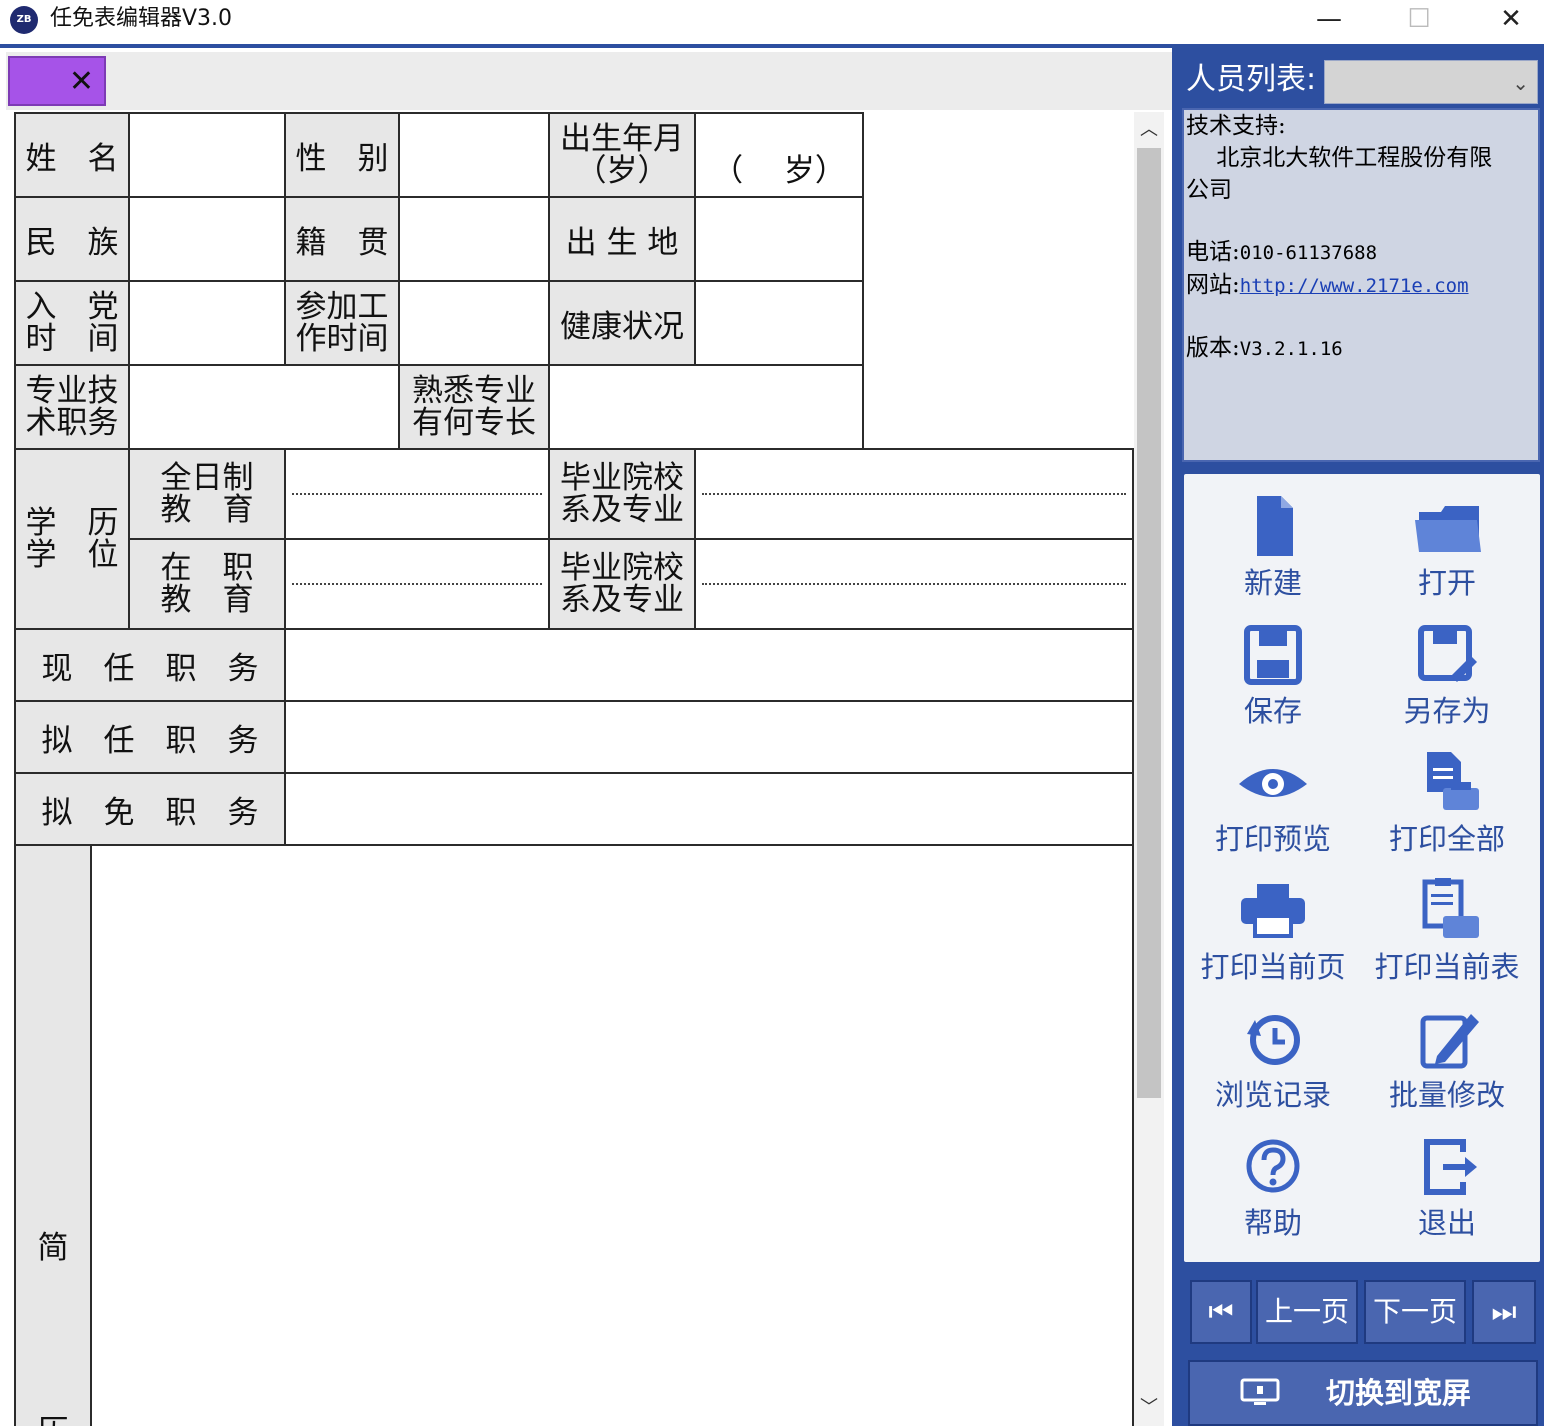  Describe the element at coordinates (1213, 252) in the screenshot. I see `phone-label: 电话:` at that location.